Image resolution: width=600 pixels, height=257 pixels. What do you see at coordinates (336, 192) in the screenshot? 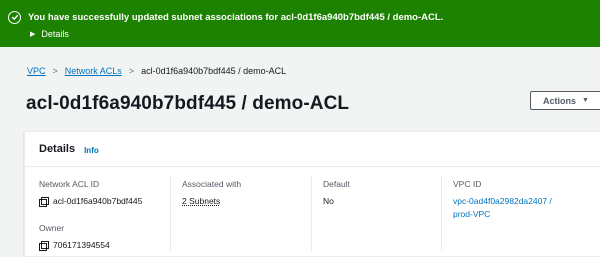
I see `default-column: Default No` at bounding box center [336, 192].